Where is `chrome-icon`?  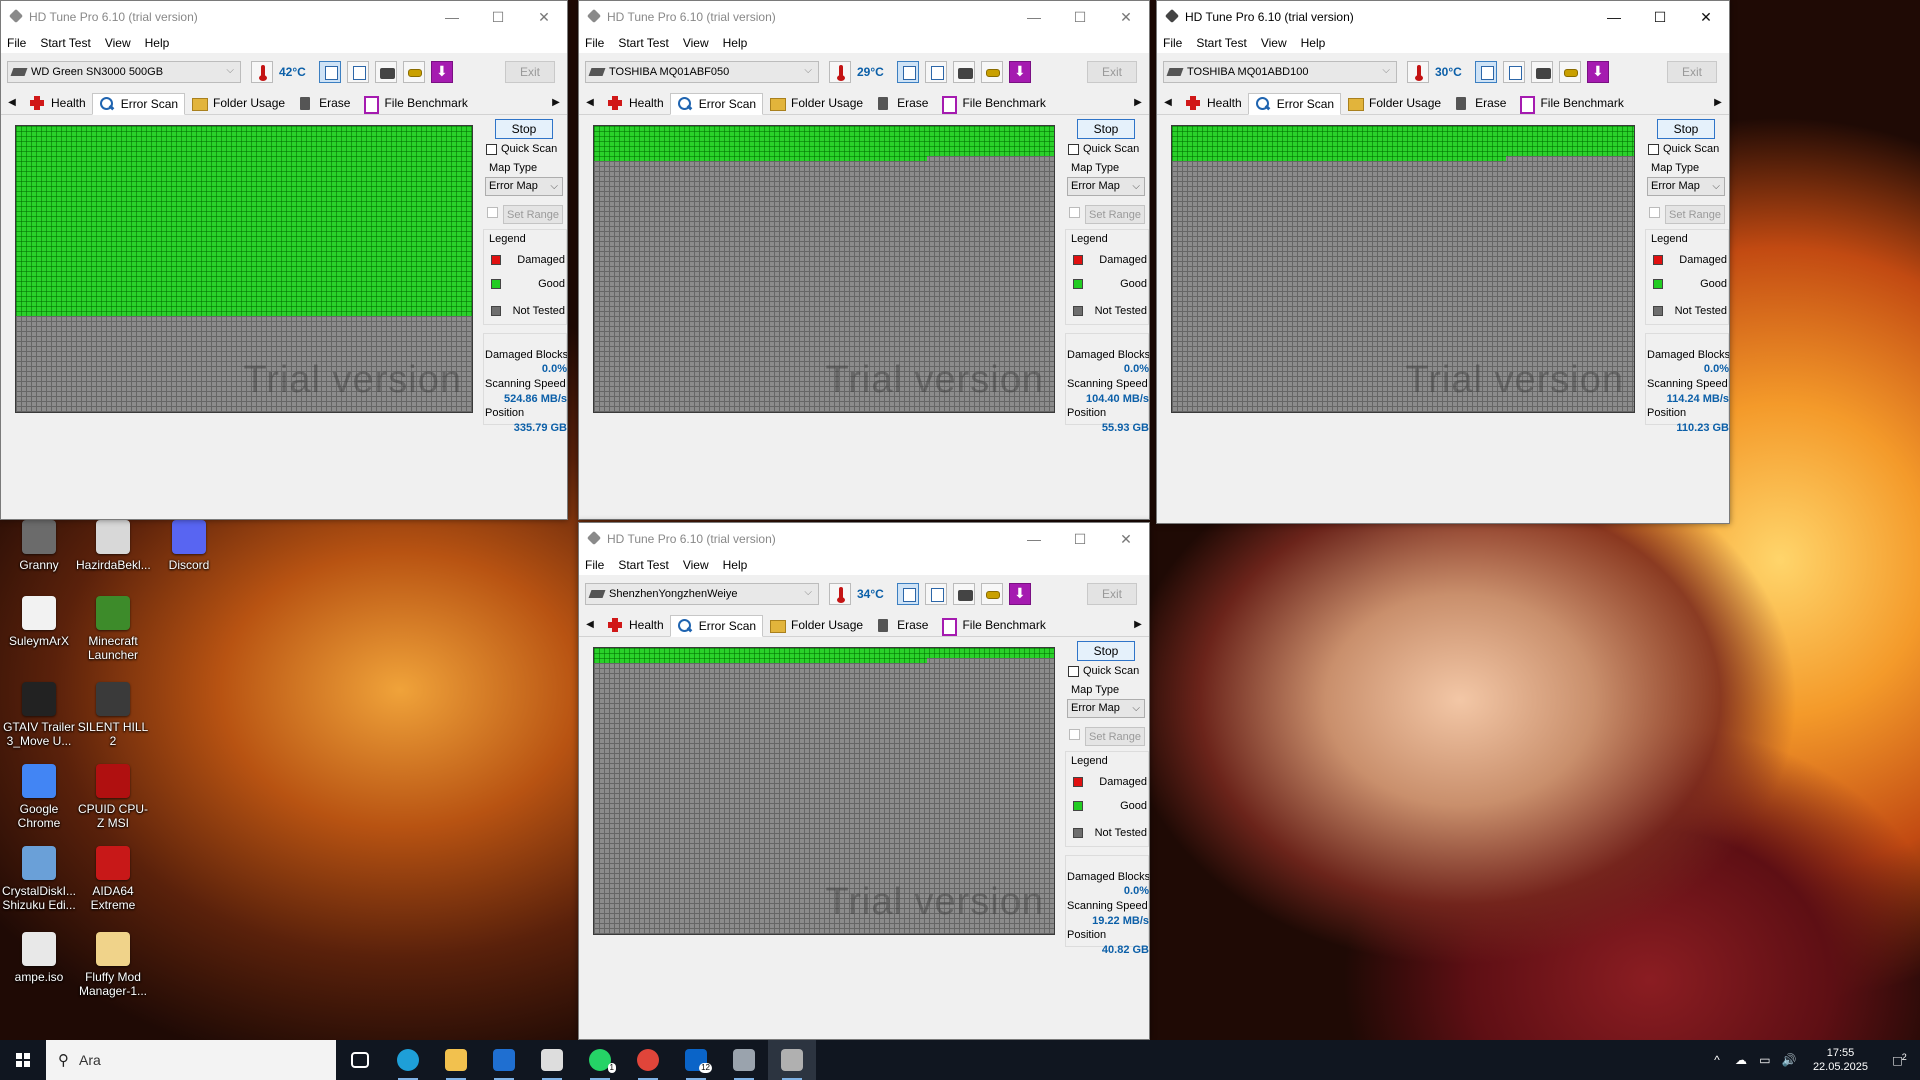
chrome-icon is located at coordinates (648, 1060).